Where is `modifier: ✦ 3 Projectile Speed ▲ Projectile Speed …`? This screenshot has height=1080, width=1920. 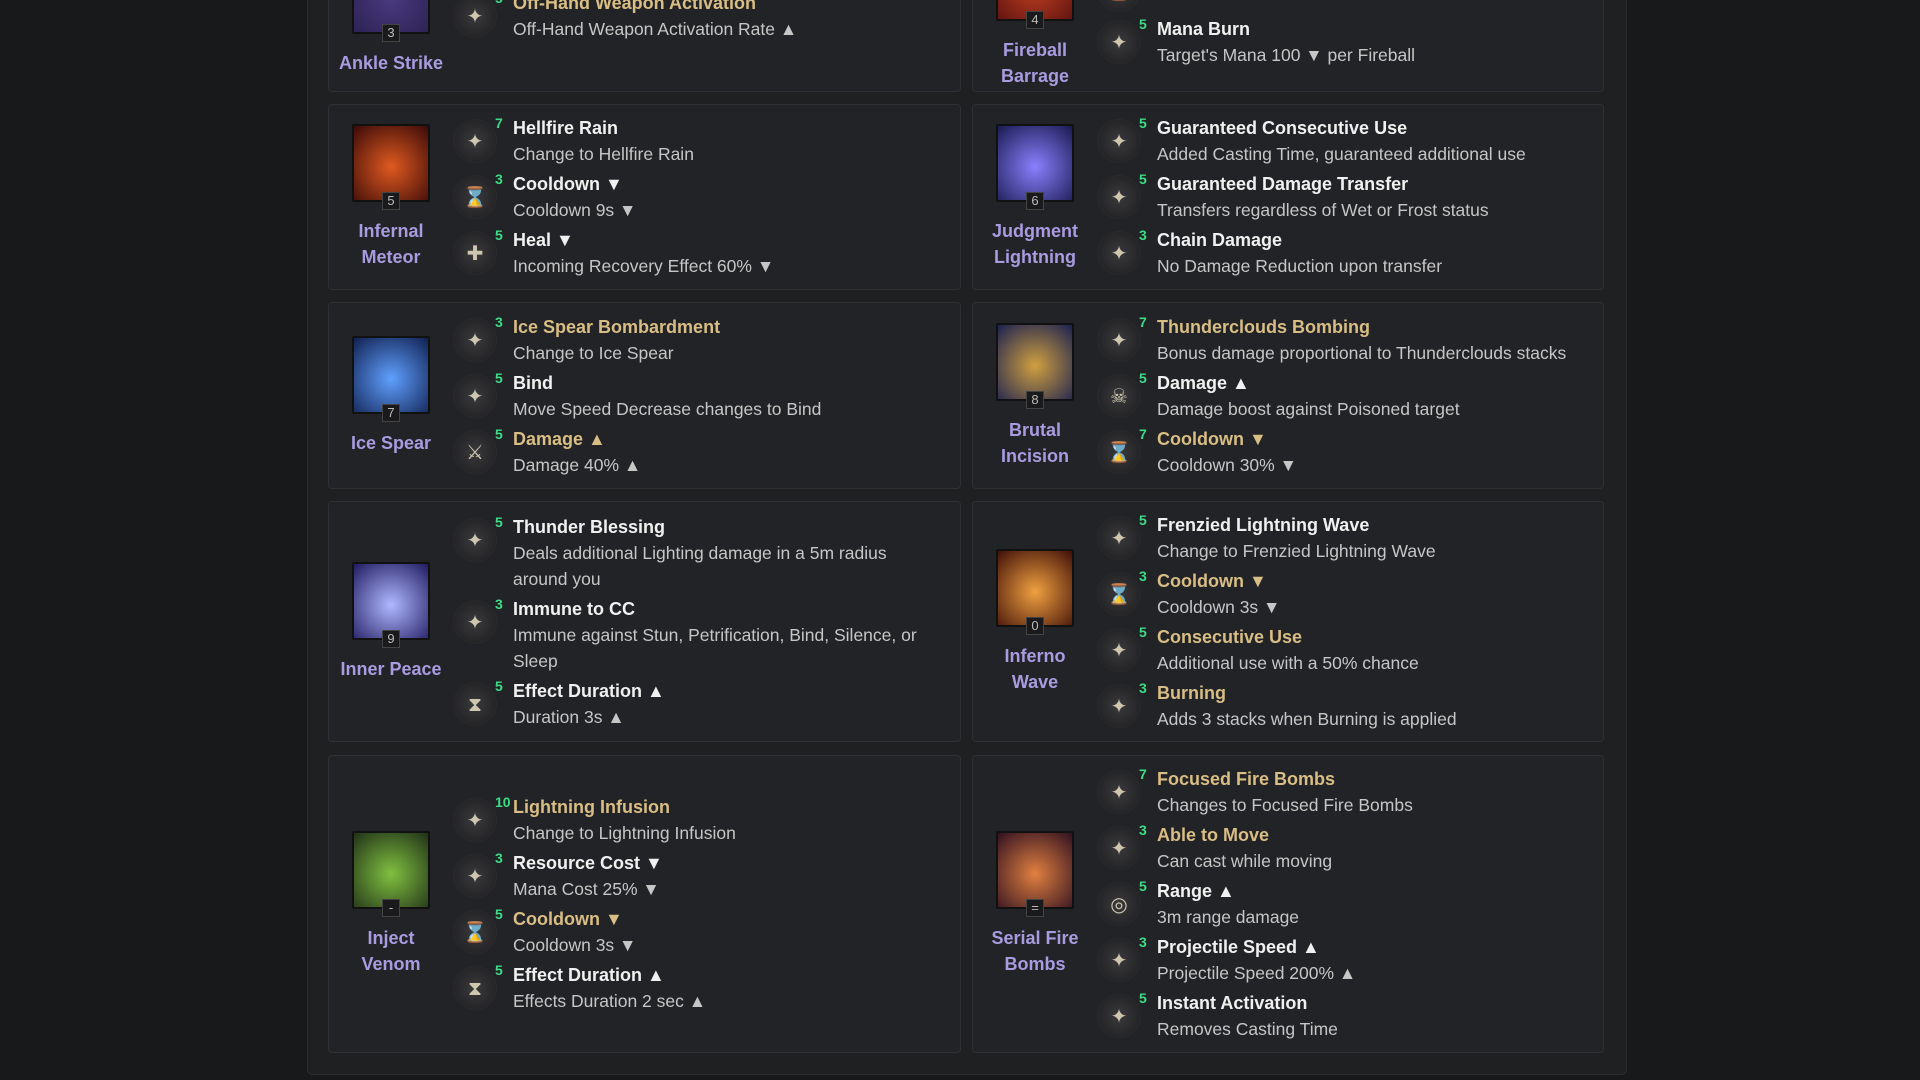
modifier: ✦ 3 Projectile Speed ▲ Projectile Speed … is located at coordinates (1340, 960).